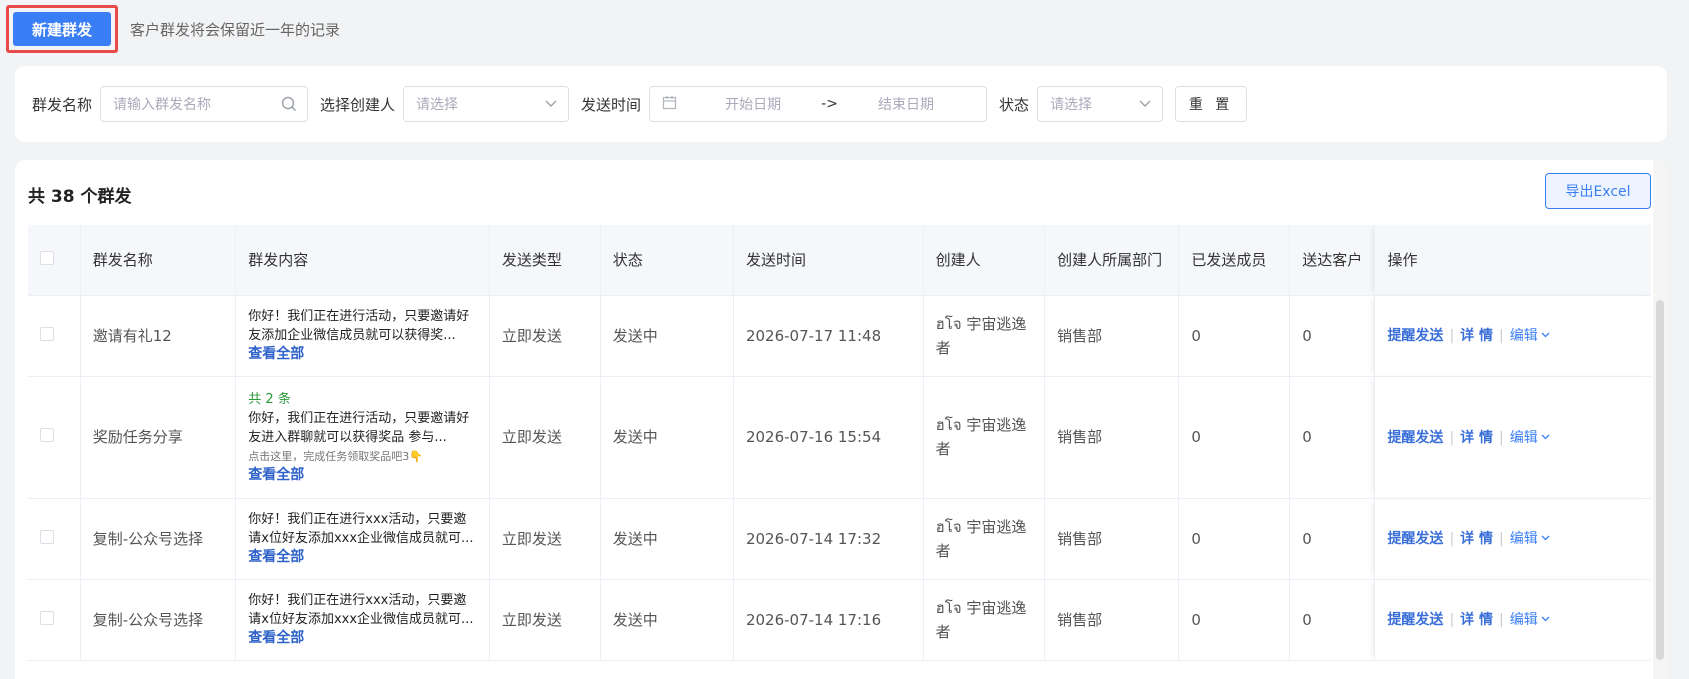 This screenshot has width=1689, height=679. What do you see at coordinates (204, 104) in the screenshot?
I see `name-search-input: 请输入群发名称` at bounding box center [204, 104].